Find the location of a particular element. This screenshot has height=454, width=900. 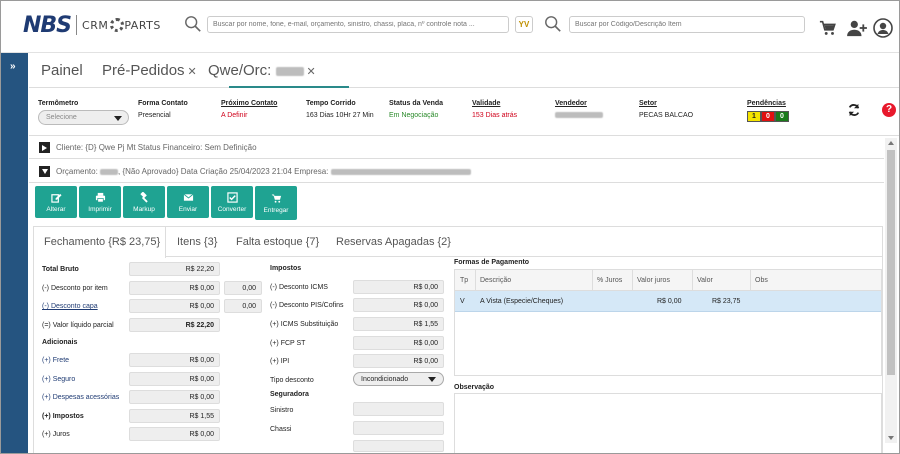

despesas-field: R$ 0,00 is located at coordinates (174, 397).